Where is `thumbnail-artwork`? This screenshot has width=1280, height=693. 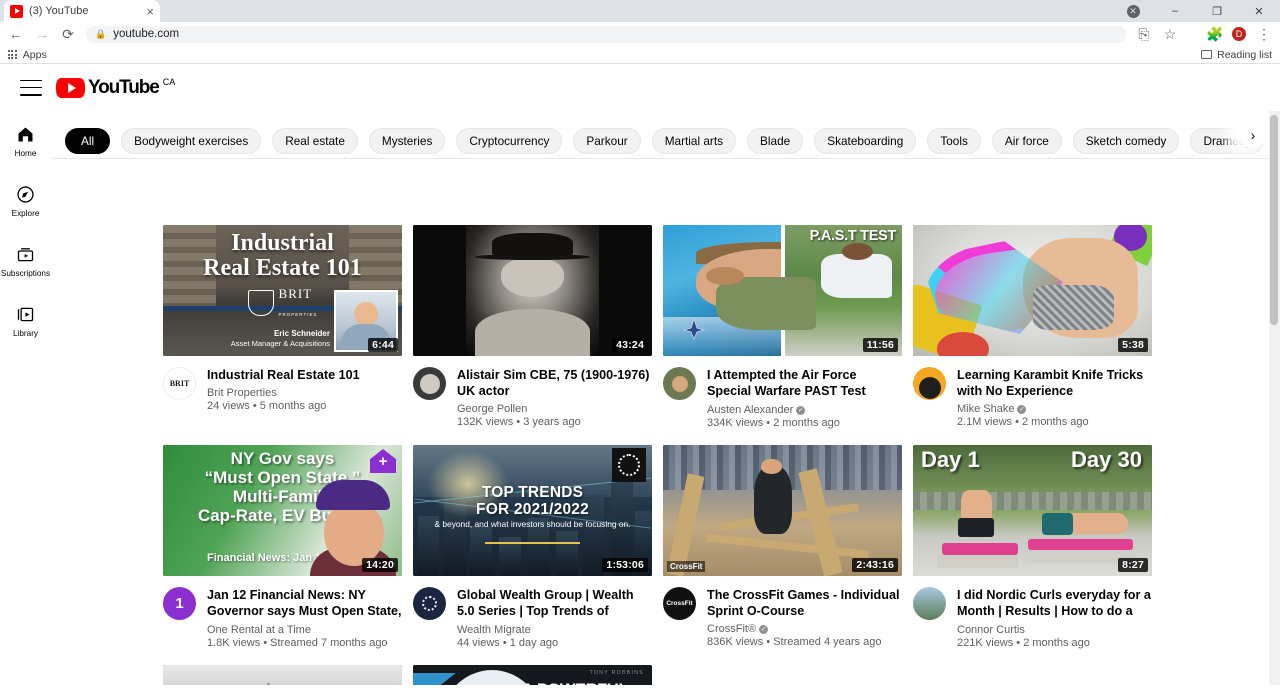
thumbnail-artwork is located at coordinates (532, 290).